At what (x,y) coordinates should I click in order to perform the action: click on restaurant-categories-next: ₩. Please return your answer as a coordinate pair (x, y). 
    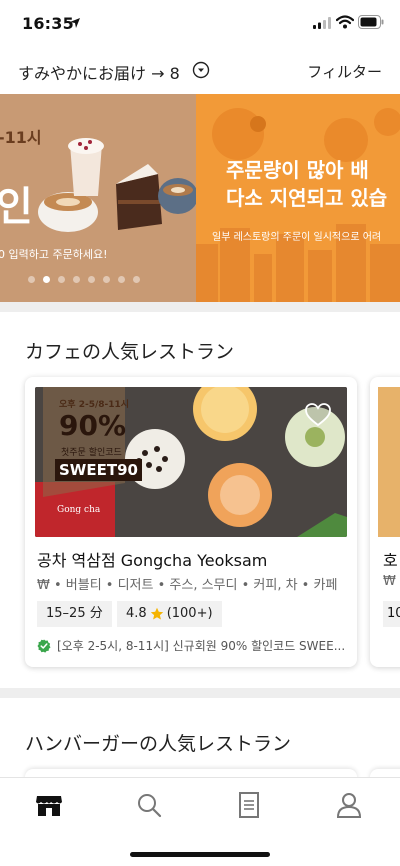
    Looking at the image, I should click on (389, 581).